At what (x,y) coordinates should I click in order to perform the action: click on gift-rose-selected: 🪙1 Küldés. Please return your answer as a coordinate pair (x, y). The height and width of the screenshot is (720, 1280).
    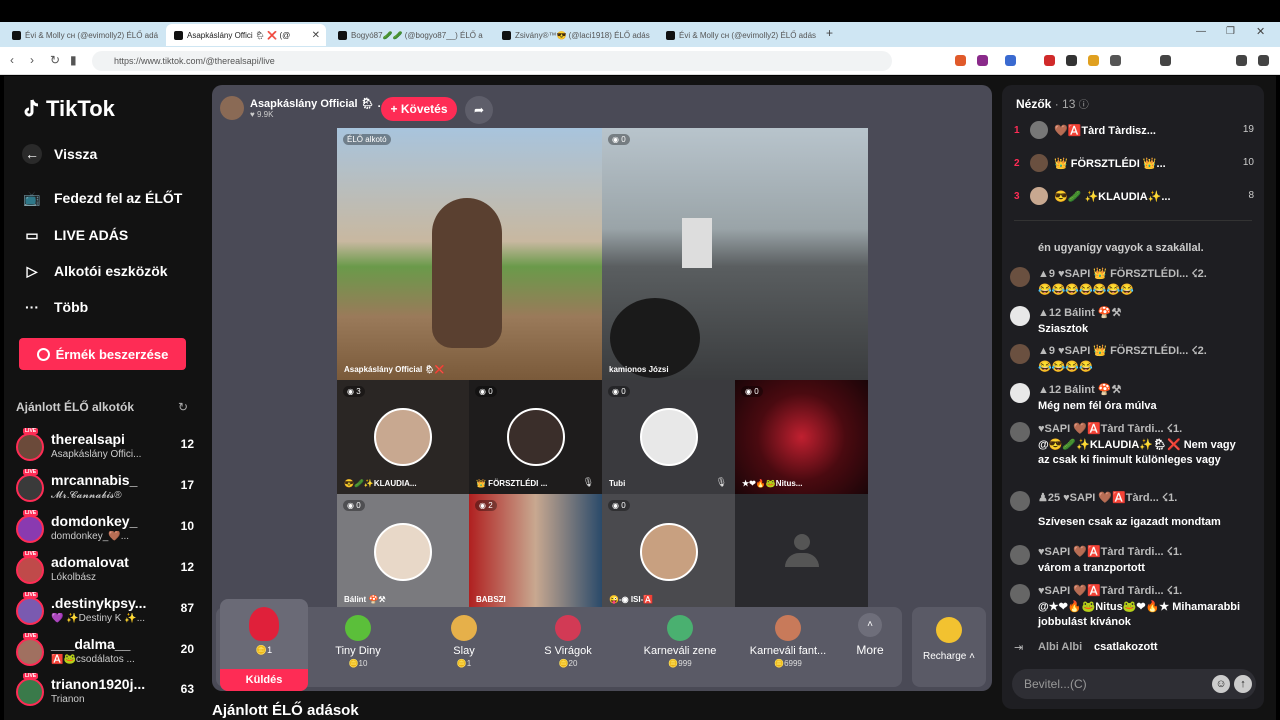
    Looking at the image, I should click on (264, 645).